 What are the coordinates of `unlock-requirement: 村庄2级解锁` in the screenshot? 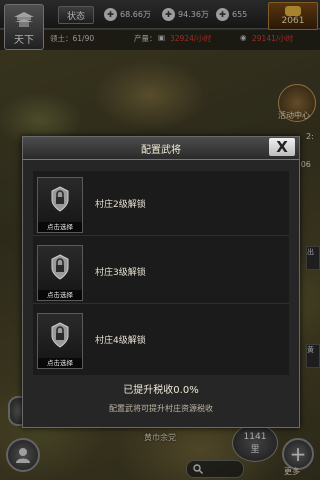 It's located at (120, 205).